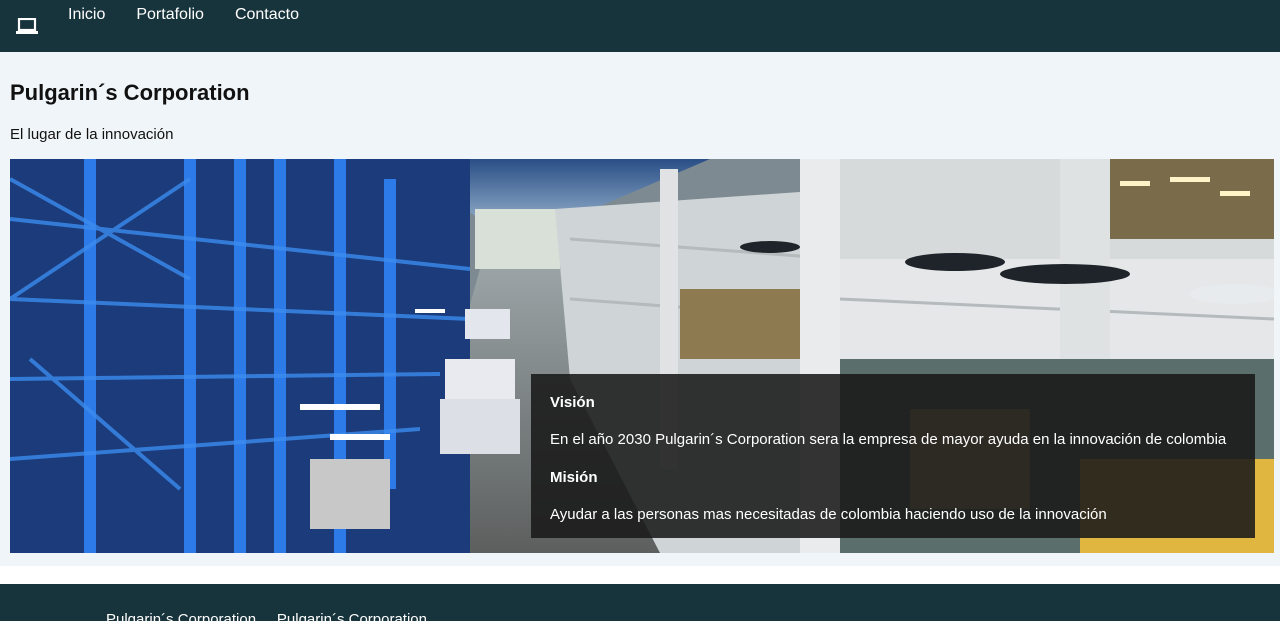 The height and width of the screenshot is (621, 1280). Describe the element at coordinates (267, 20) in the screenshot. I see `nav-link-contacto: Contacto` at that location.